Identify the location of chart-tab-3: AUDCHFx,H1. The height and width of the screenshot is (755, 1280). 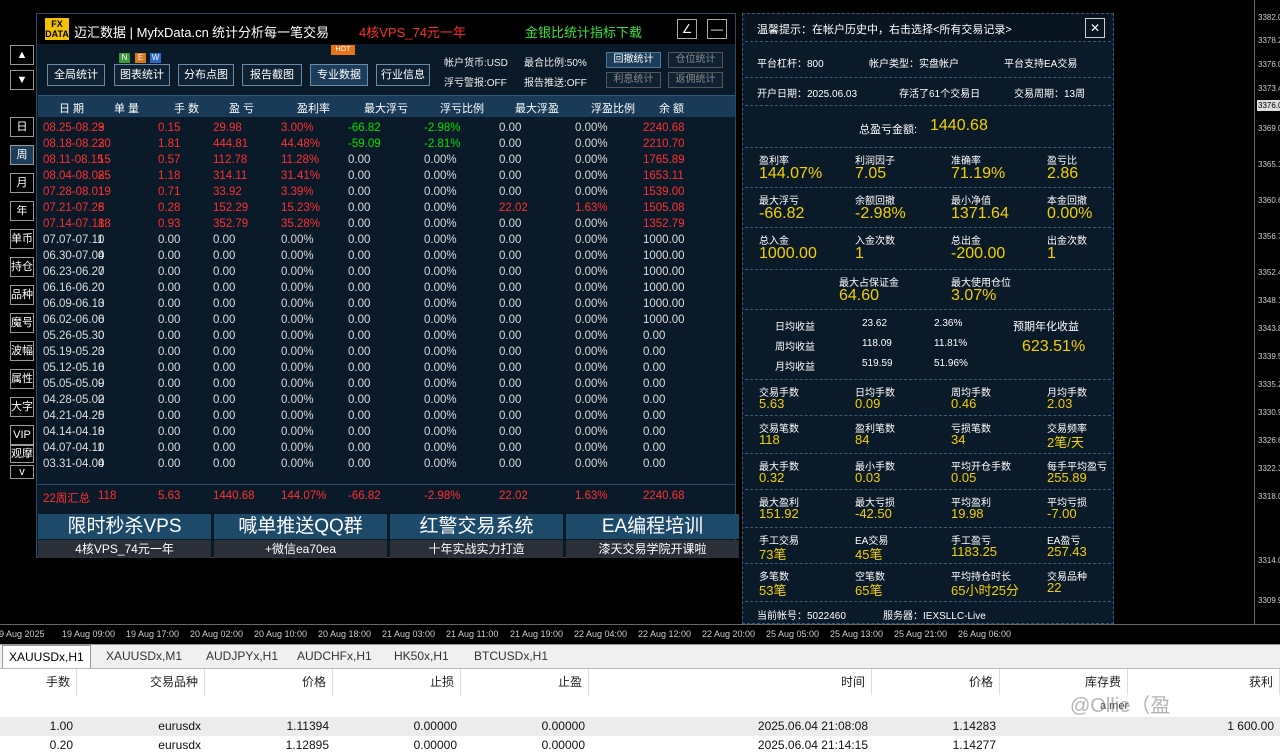
(334, 656).